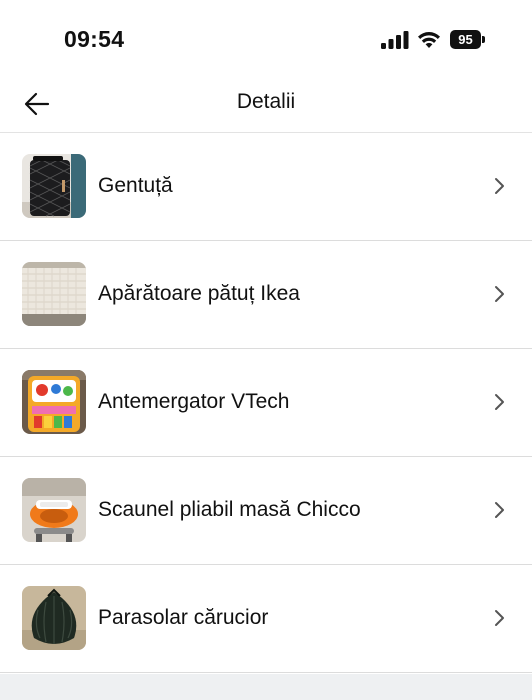 The height and width of the screenshot is (700, 532). I want to click on item-label: Apărătoare pătuț Ikea, so click(199, 293).